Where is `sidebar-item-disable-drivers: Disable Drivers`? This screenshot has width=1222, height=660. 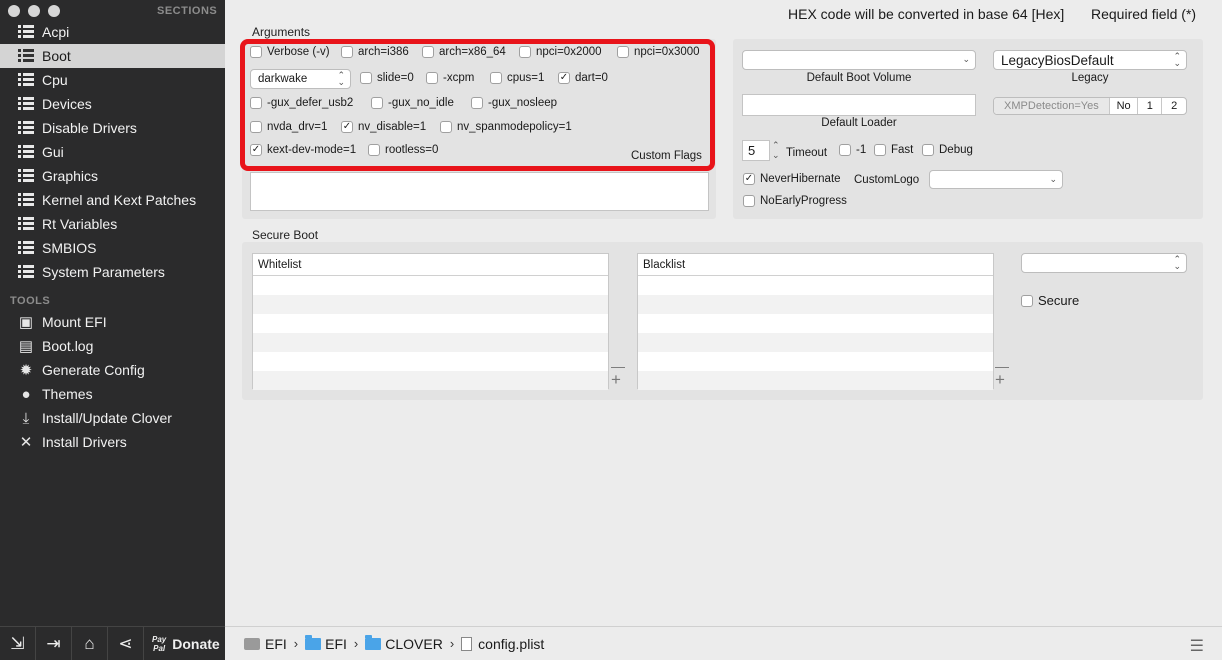
sidebar-item-disable-drivers: Disable Drivers is located at coordinates (112, 128).